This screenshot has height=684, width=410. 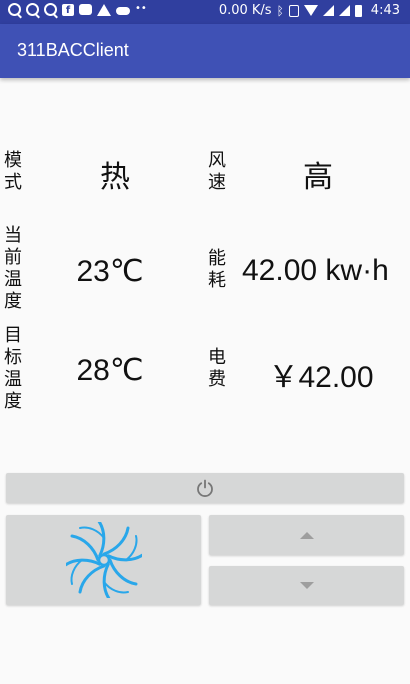 What do you see at coordinates (115, 177) in the screenshot?
I see `mode-value: 热` at bounding box center [115, 177].